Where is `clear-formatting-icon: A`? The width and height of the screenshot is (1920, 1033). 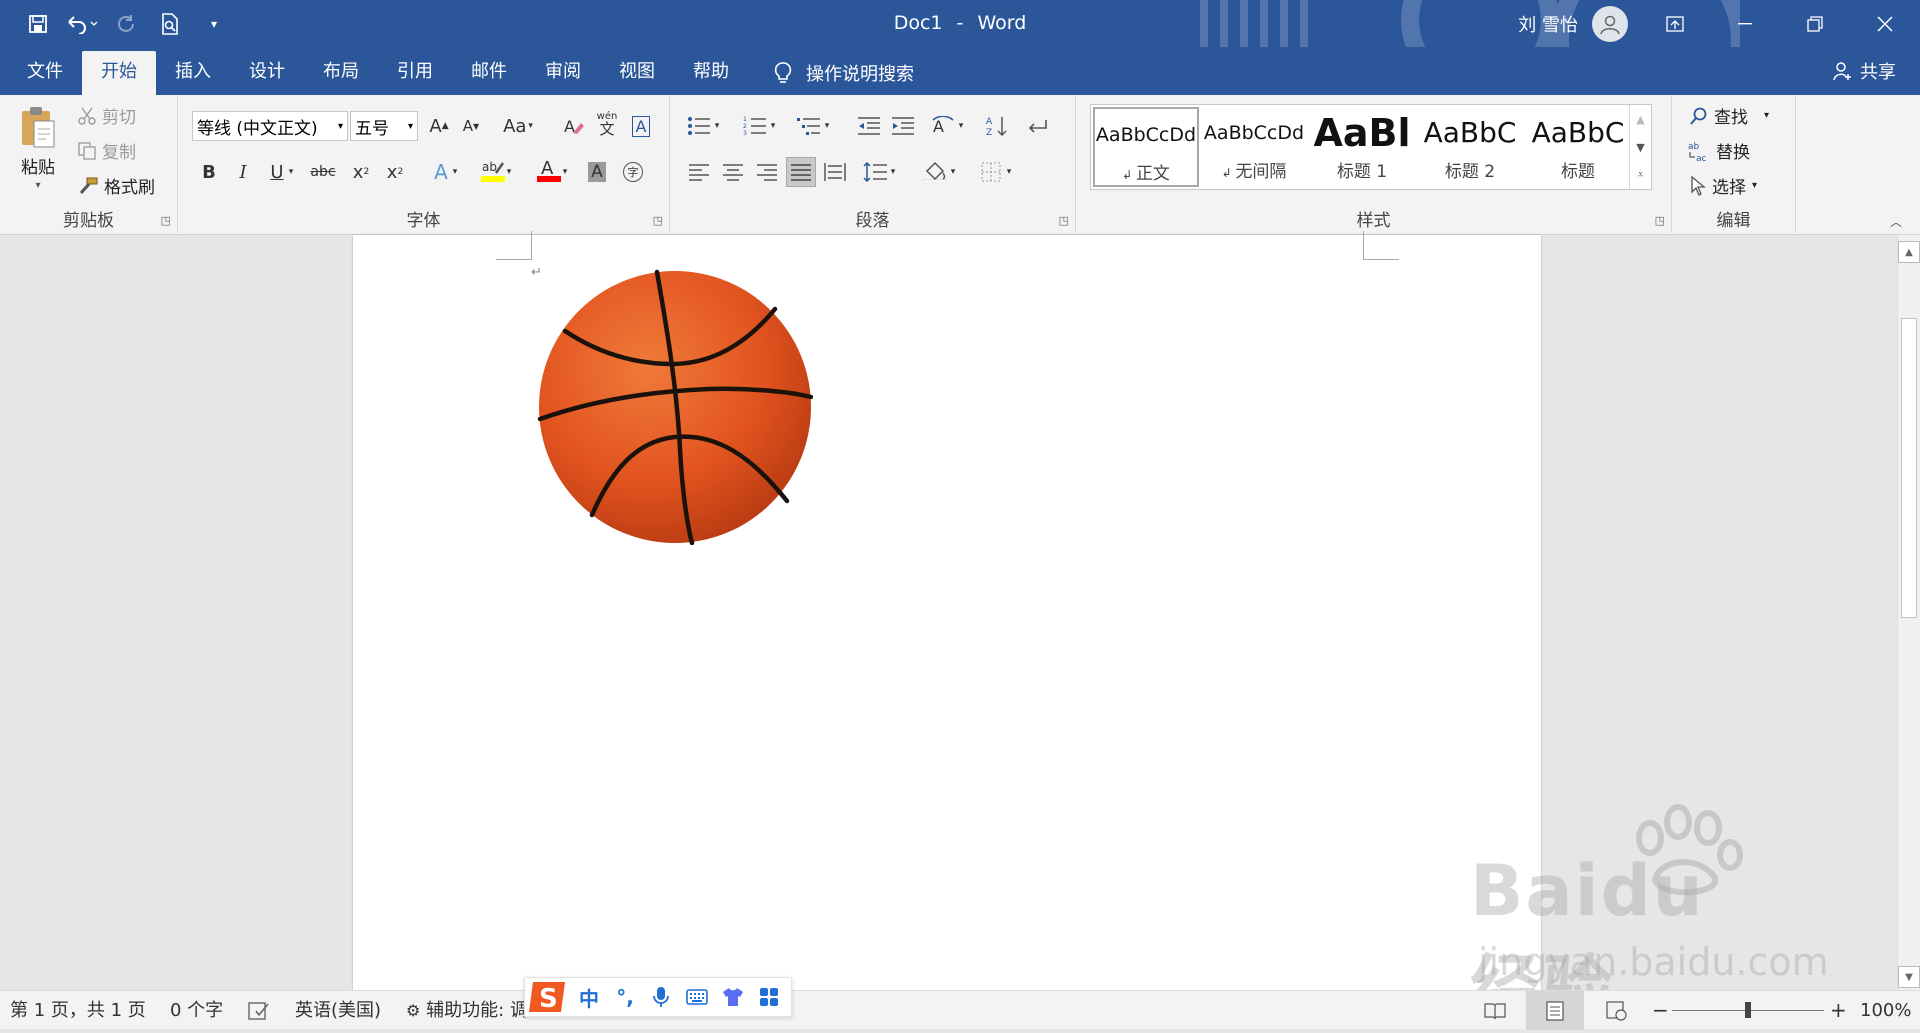 clear-formatting-icon: A is located at coordinates (573, 126).